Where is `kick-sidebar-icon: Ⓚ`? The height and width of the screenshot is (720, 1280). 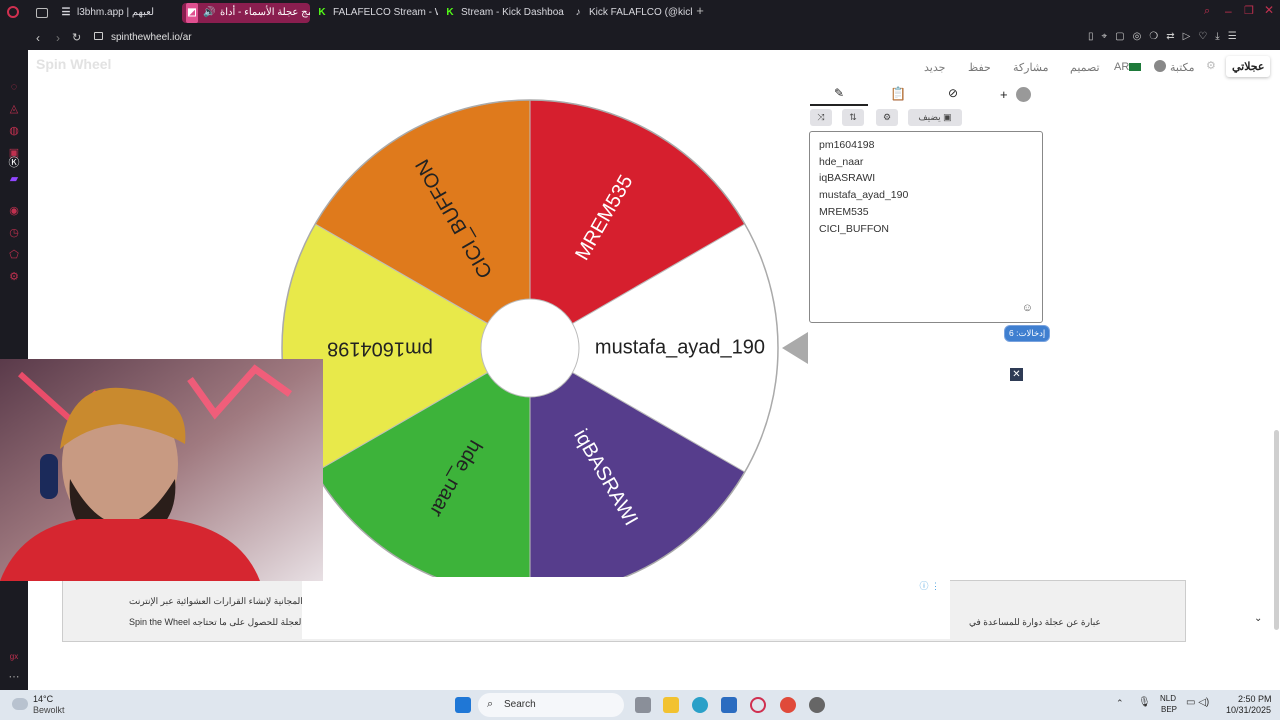 kick-sidebar-icon: Ⓚ is located at coordinates (14, 163).